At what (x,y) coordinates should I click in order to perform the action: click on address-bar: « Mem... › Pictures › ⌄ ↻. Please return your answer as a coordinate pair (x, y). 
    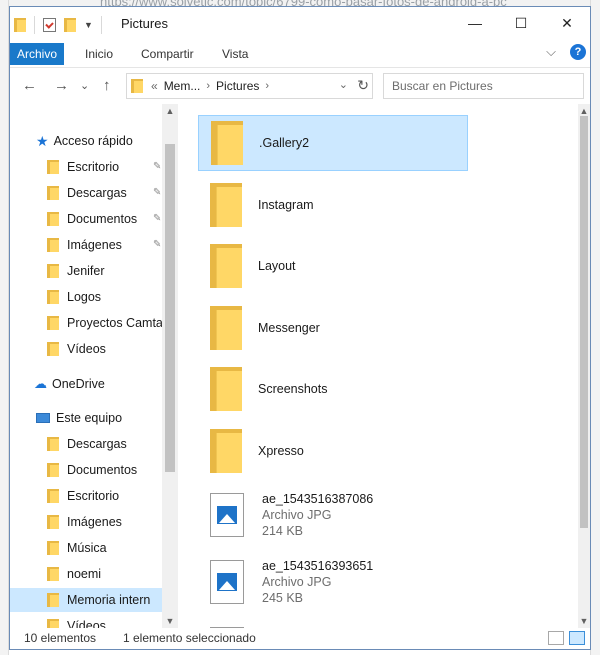
    Looking at the image, I should click on (249, 86).